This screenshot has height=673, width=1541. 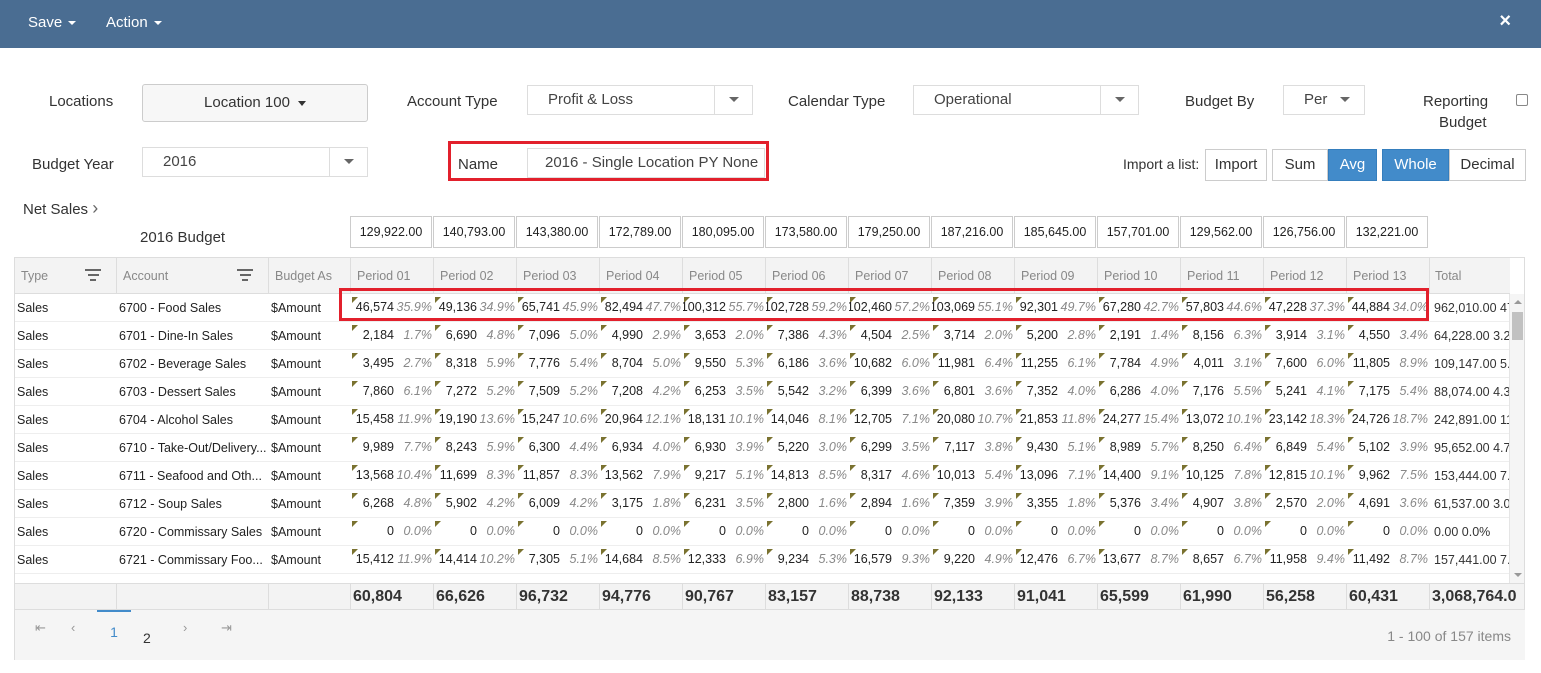 What do you see at coordinates (1388, 560) in the screenshot?
I see `period-cell: 11,492 8.7%` at bounding box center [1388, 560].